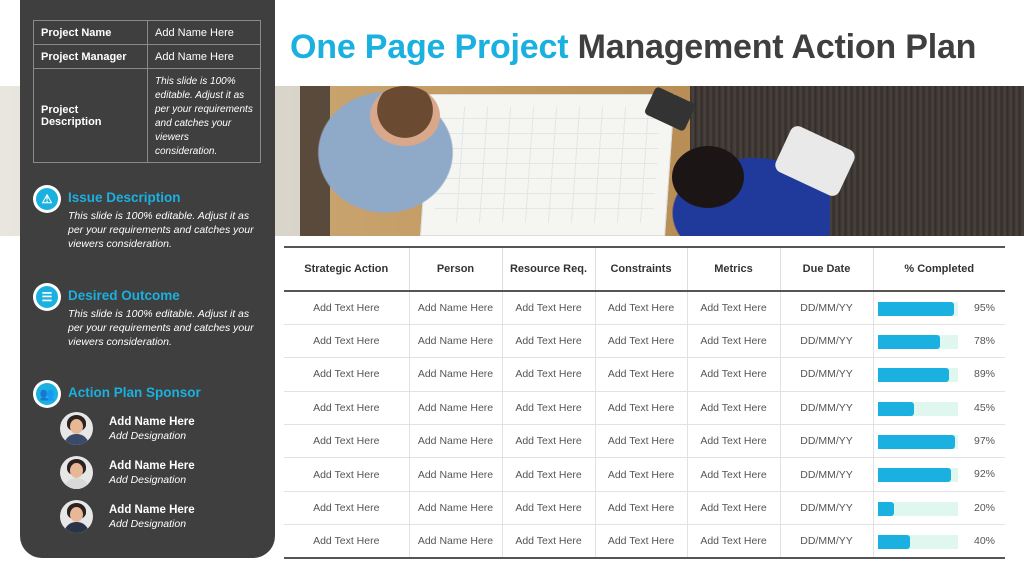  I want to click on section-title: Issue Description, so click(124, 197).